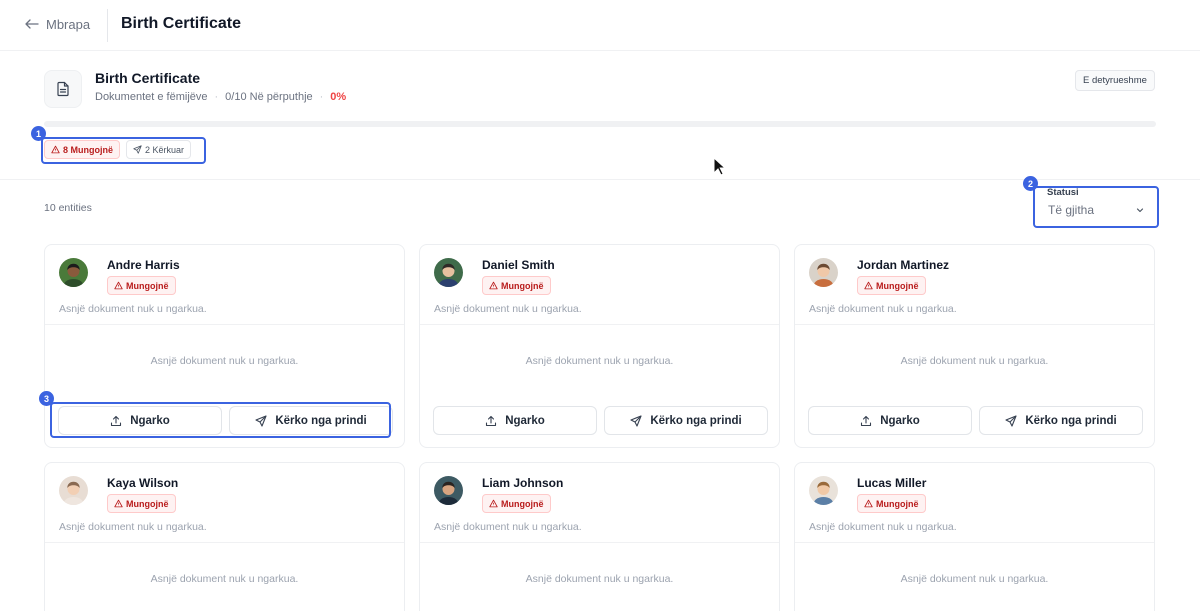 This screenshot has width=1200, height=611. I want to click on requested-chip: 2 Kërkuar, so click(159, 149).